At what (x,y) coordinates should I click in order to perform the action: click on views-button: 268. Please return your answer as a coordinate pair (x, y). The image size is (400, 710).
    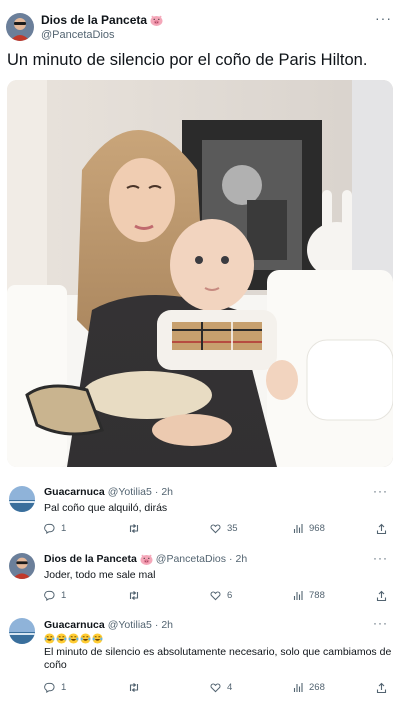
    Looking at the image, I should click on (309, 687).